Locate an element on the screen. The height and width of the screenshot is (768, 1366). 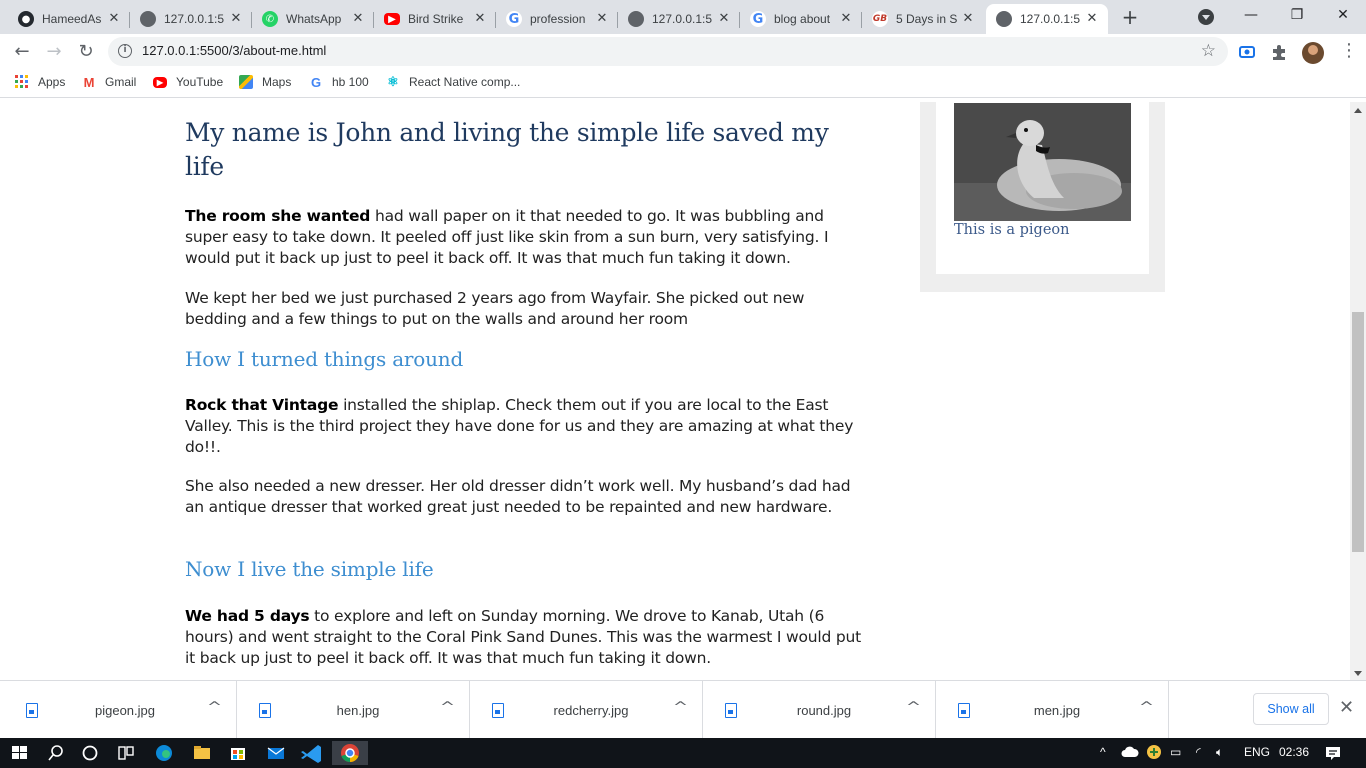
download-filename: men.jpg is located at coordinates (1057, 710).